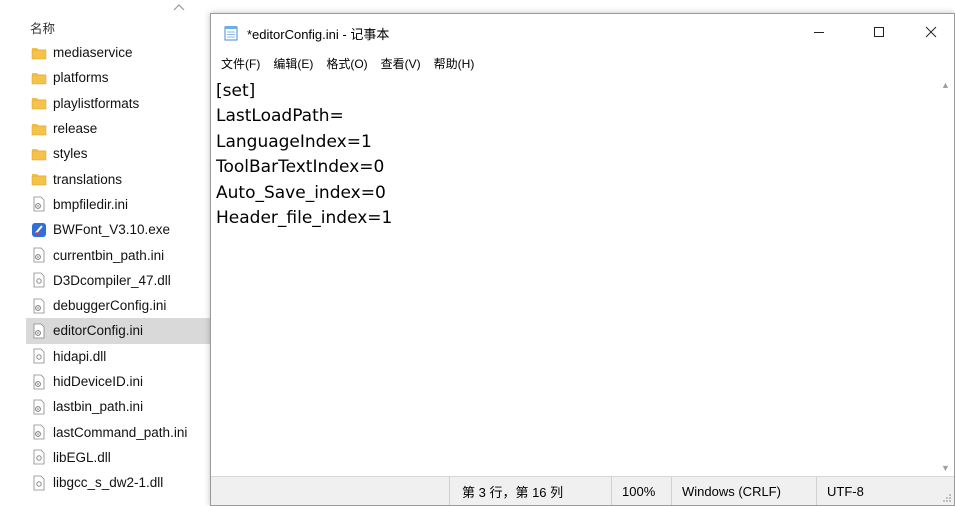 Image resolution: width=955 pixels, height=506 pixels. What do you see at coordinates (96, 103) in the screenshot?
I see `file-name: playlistformats` at bounding box center [96, 103].